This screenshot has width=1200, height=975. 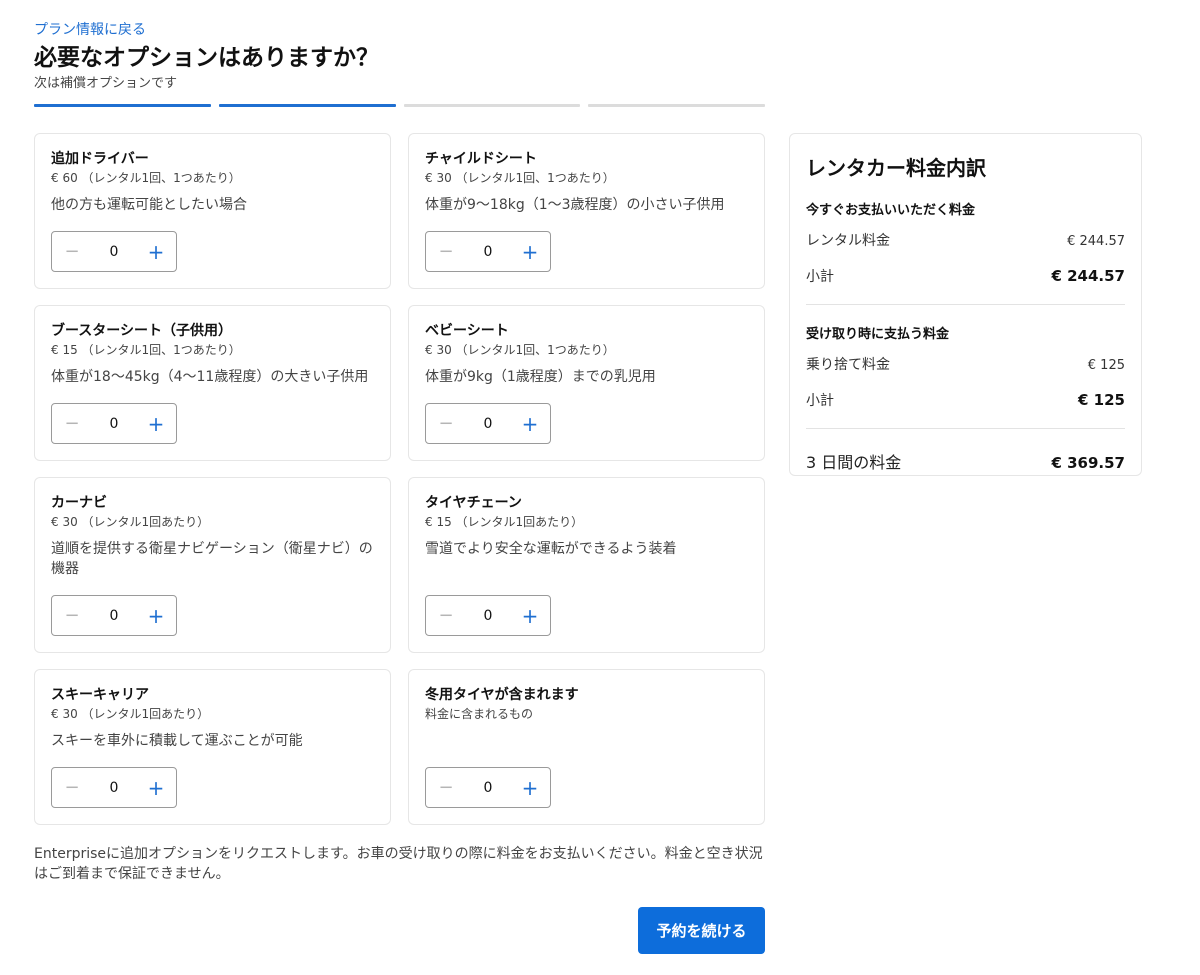 I want to click on option-title: 追加ドライバー, so click(x=100, y=159).